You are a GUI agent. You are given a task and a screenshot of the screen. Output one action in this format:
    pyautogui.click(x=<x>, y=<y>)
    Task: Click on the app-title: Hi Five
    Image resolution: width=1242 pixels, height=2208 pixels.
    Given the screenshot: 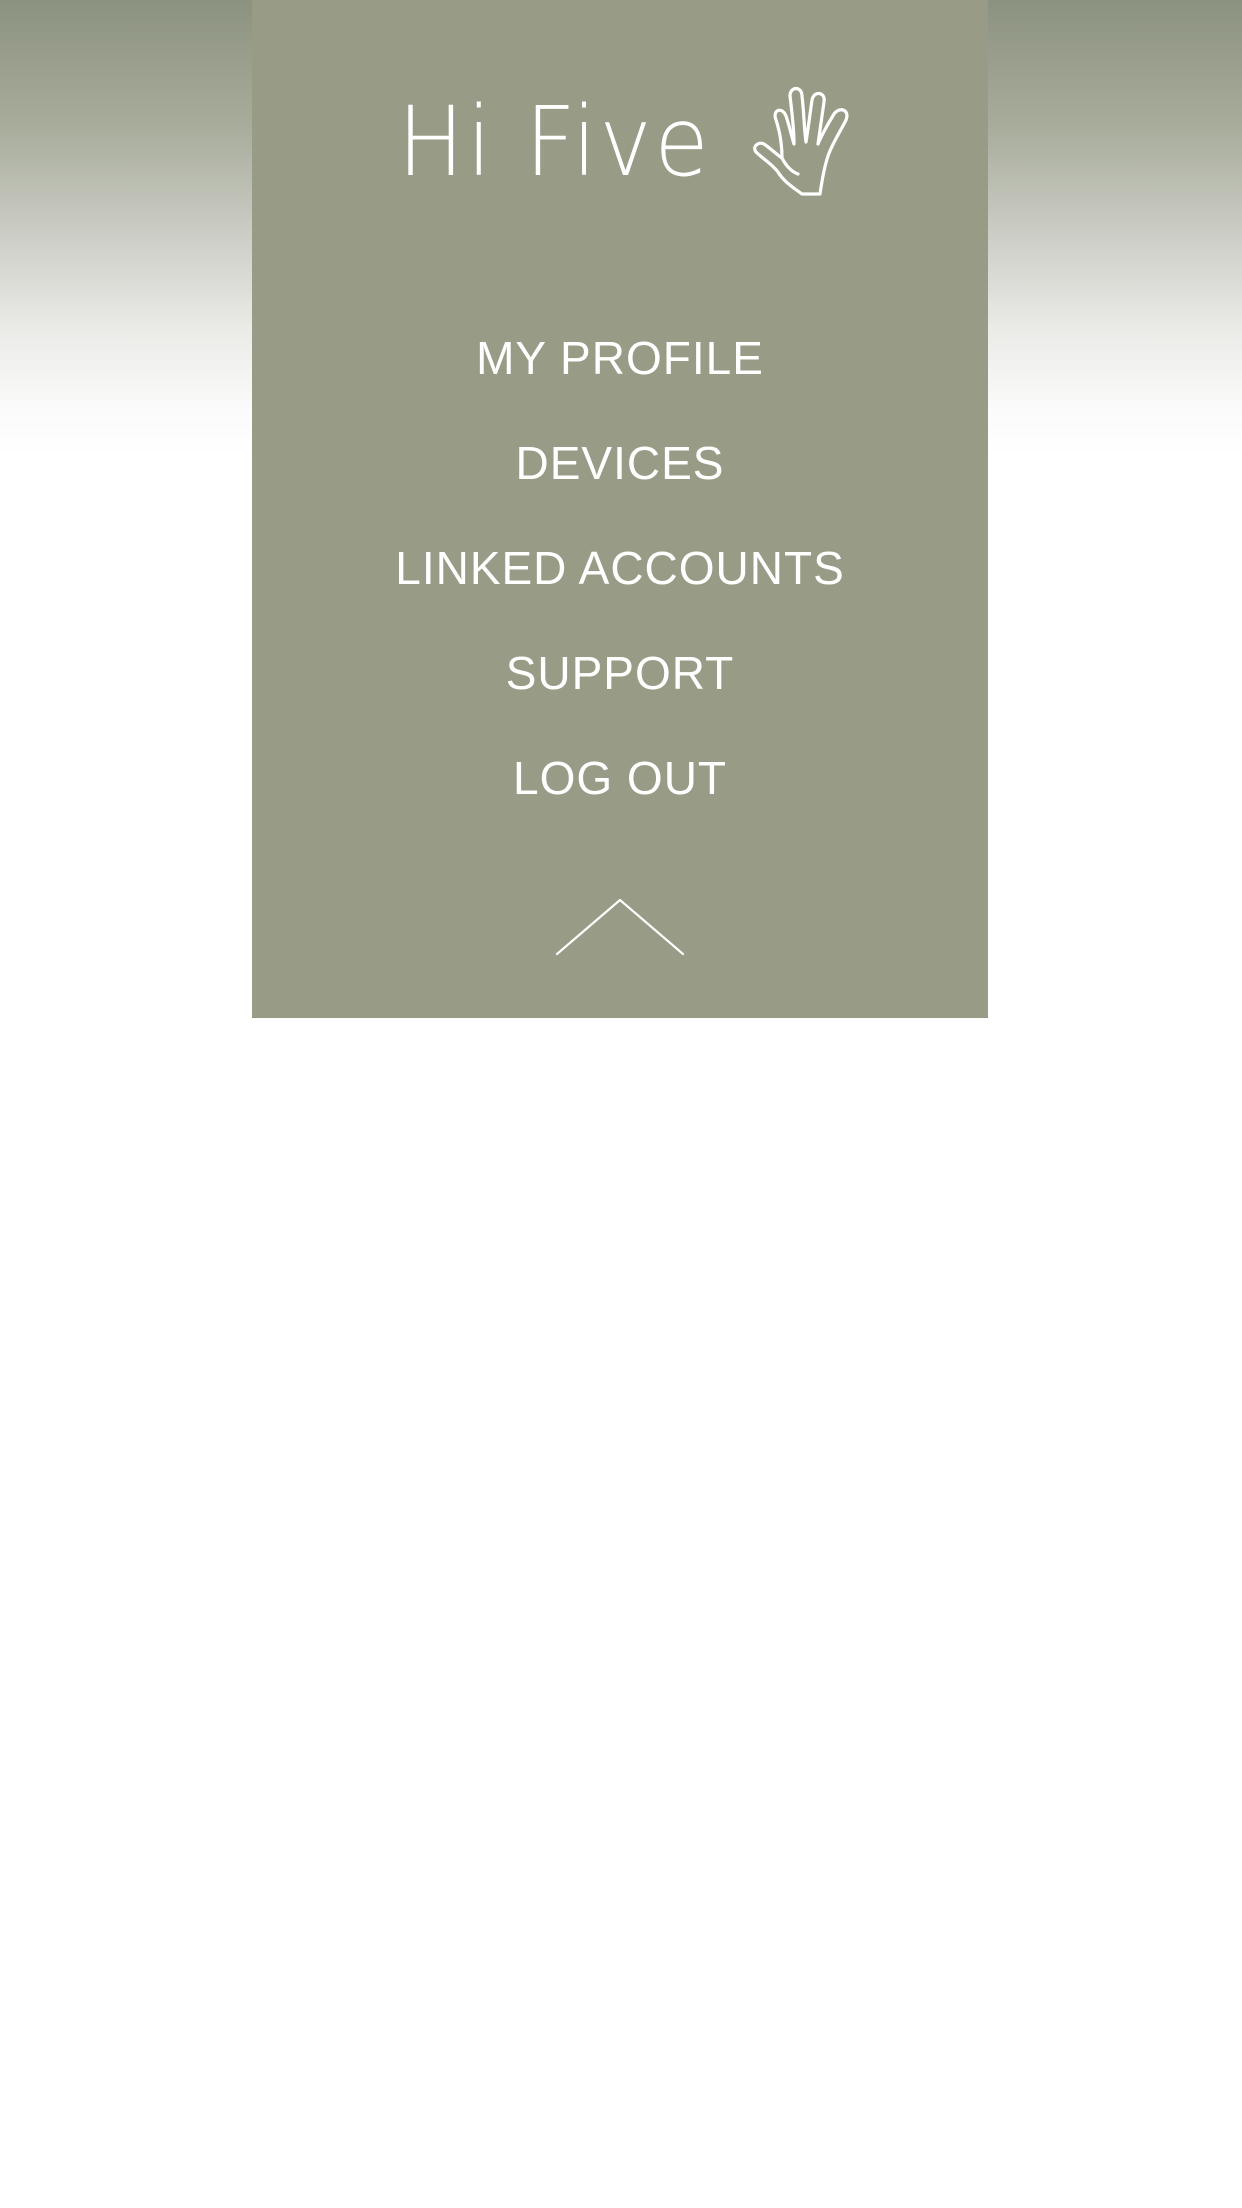 What is the action you would take?
    pyautogui.click(x=555, y=142)
    